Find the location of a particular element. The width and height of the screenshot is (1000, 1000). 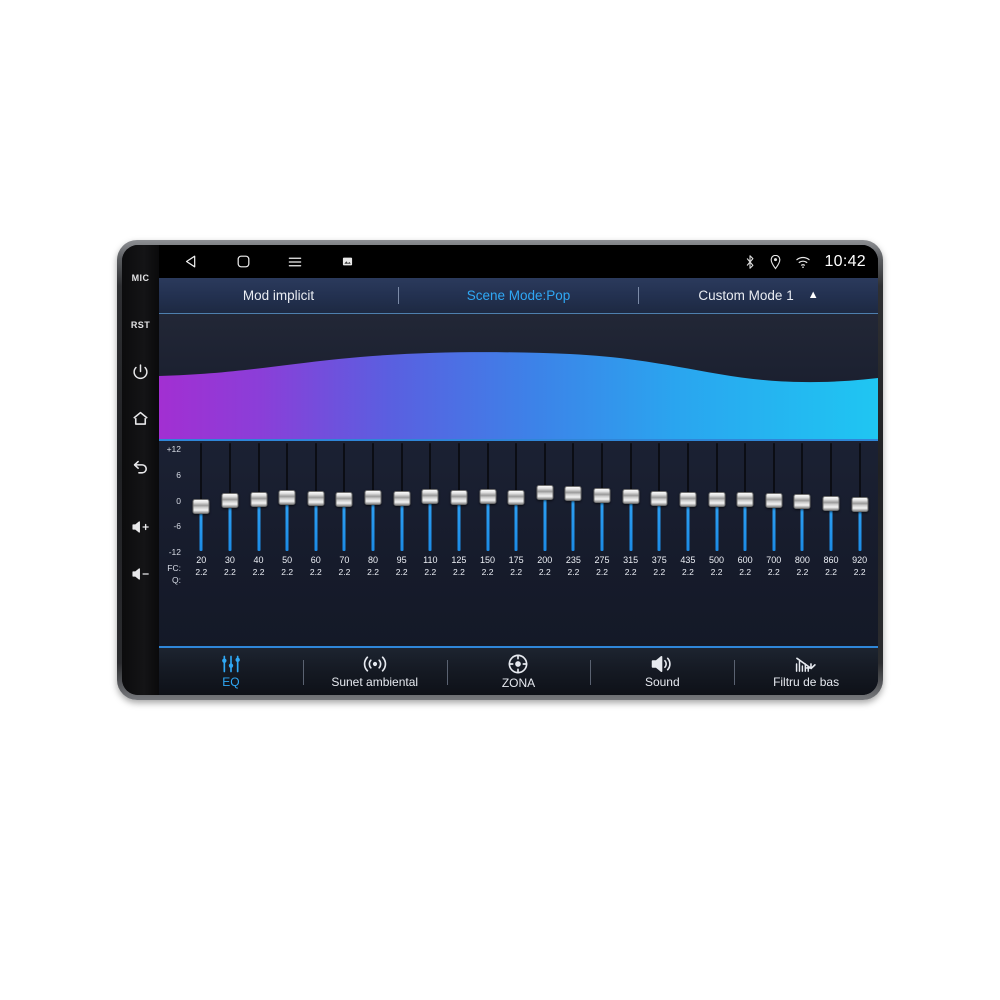

reset-key: RST is located at coordinates (140, 324).